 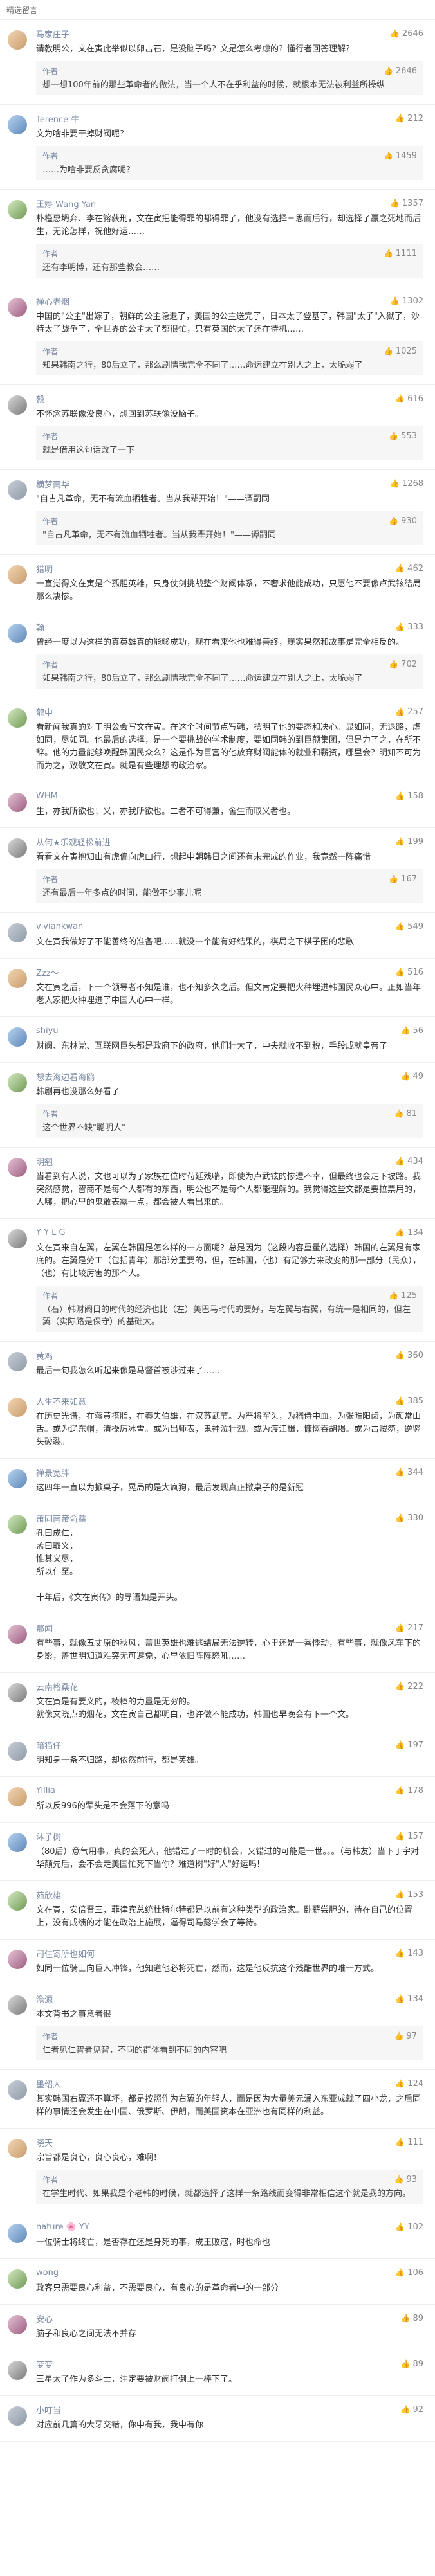 What do you see at coordinates (409, 796) in the screenshot?
I see `like-button: 👍 158` at bounding box center [409, 796].